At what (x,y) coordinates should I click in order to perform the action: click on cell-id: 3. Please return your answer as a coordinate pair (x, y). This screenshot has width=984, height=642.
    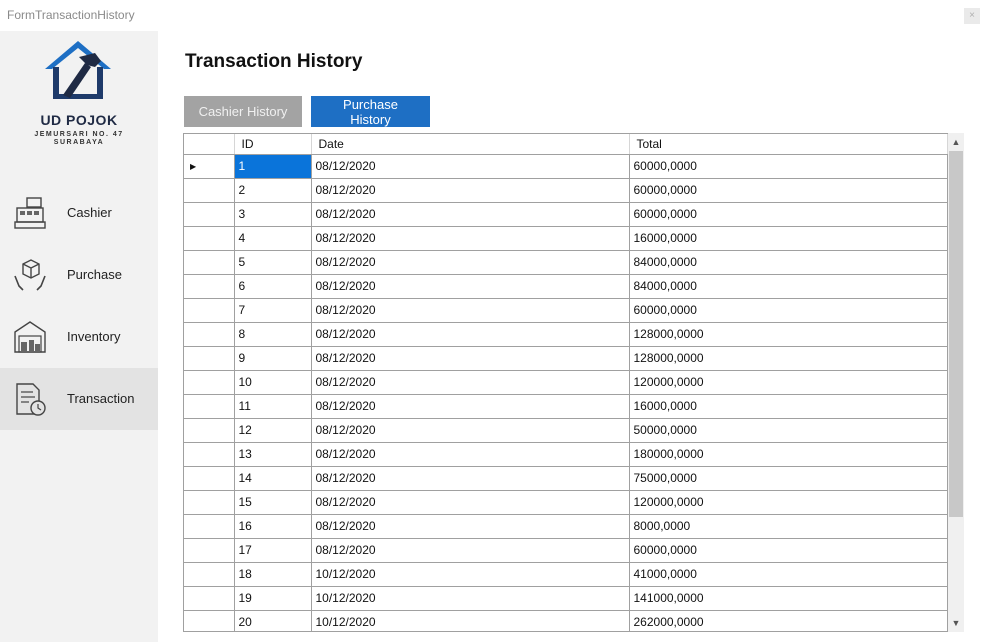
    Looking at the image, I should click on (273, 214).